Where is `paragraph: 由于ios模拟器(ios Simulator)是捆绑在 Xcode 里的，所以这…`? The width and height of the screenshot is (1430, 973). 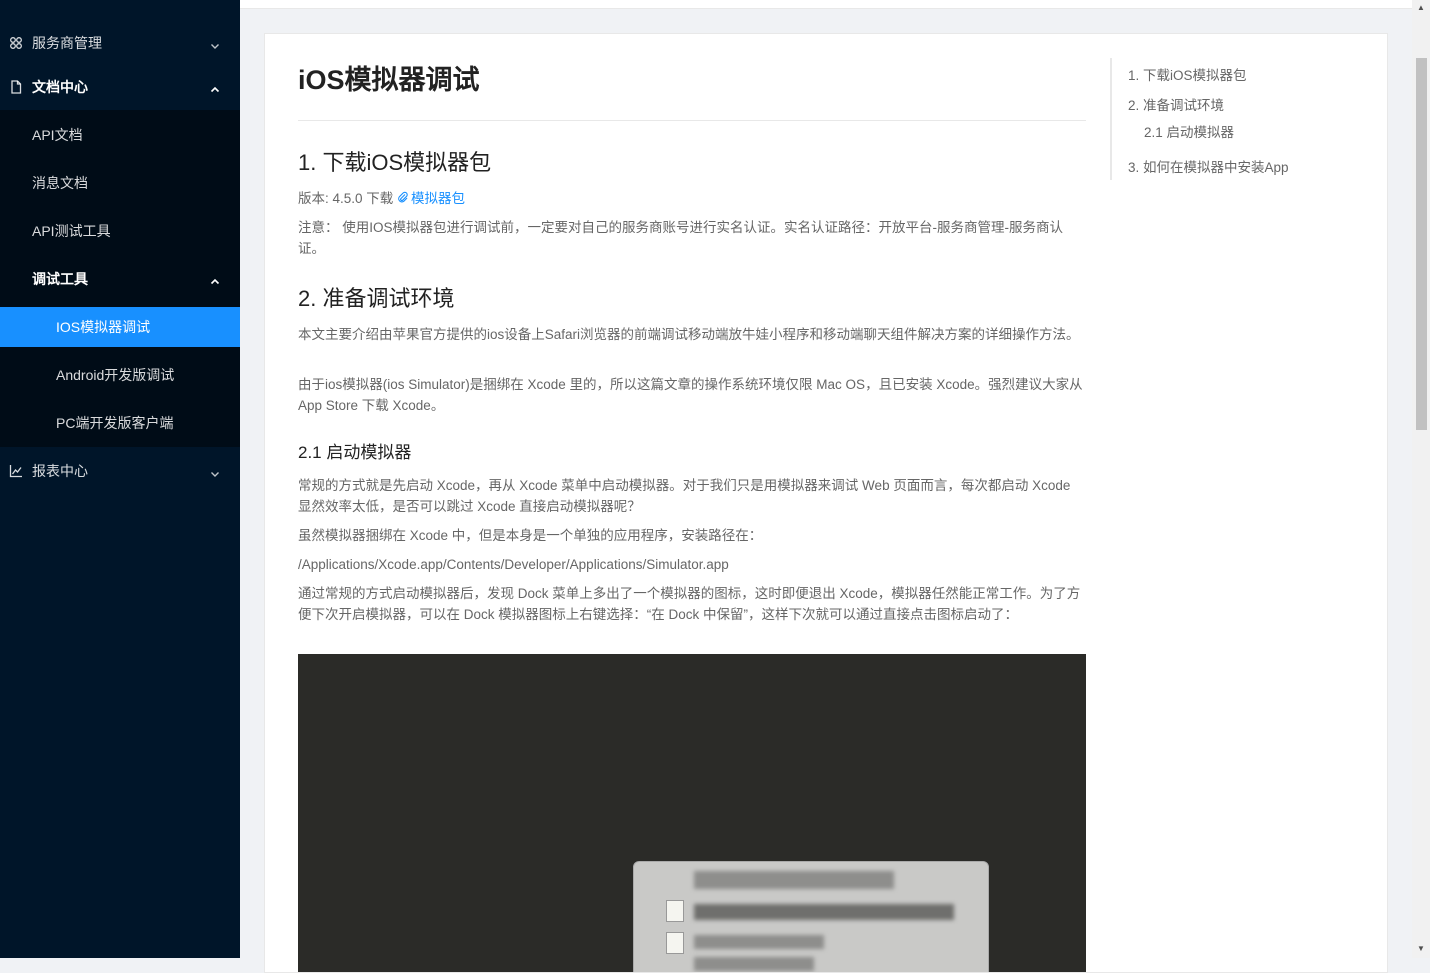 paragraph: 由于ios模拟器(ios Simulator)是捆绑在 Xcode 里的，所以这… is located at coordinates (690, 395).